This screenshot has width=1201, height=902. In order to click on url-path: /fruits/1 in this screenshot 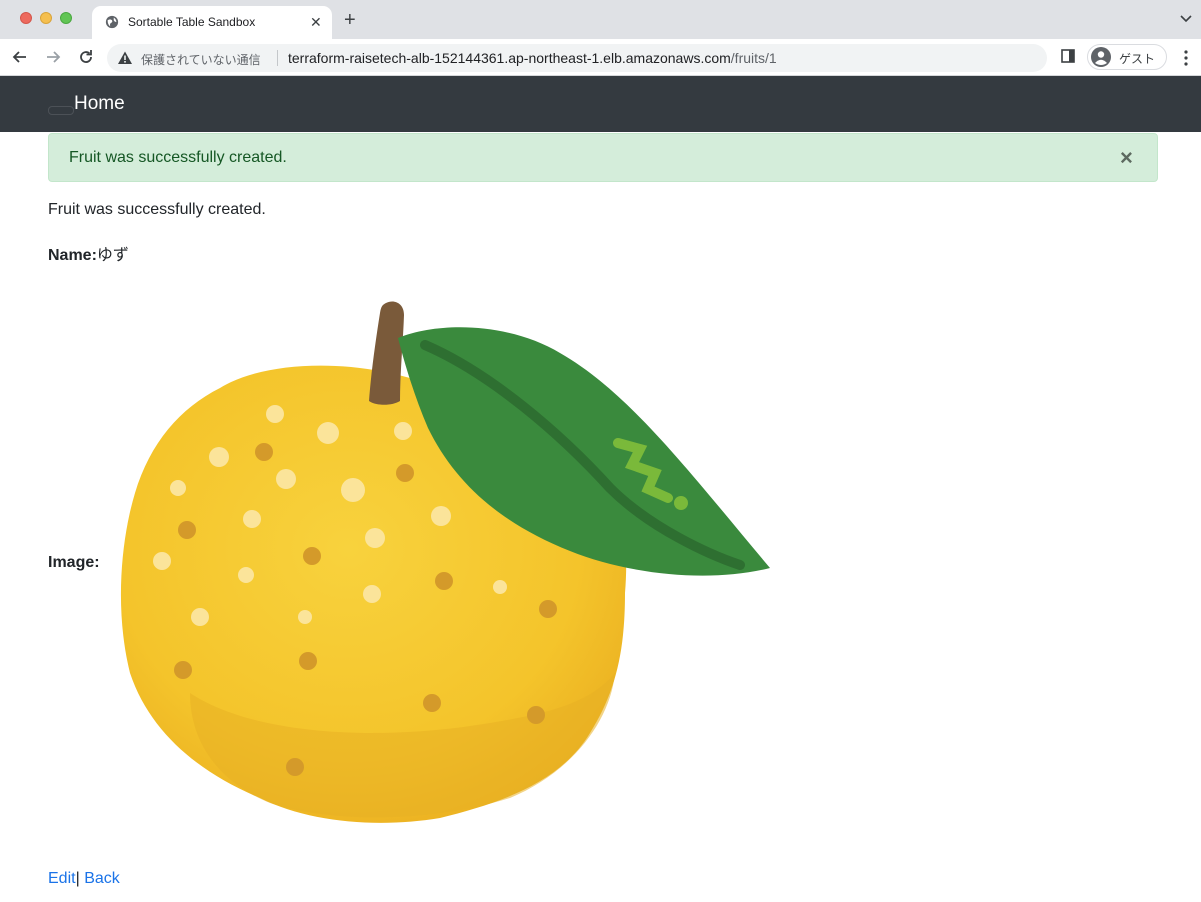, I will do `click(753, 58)`.